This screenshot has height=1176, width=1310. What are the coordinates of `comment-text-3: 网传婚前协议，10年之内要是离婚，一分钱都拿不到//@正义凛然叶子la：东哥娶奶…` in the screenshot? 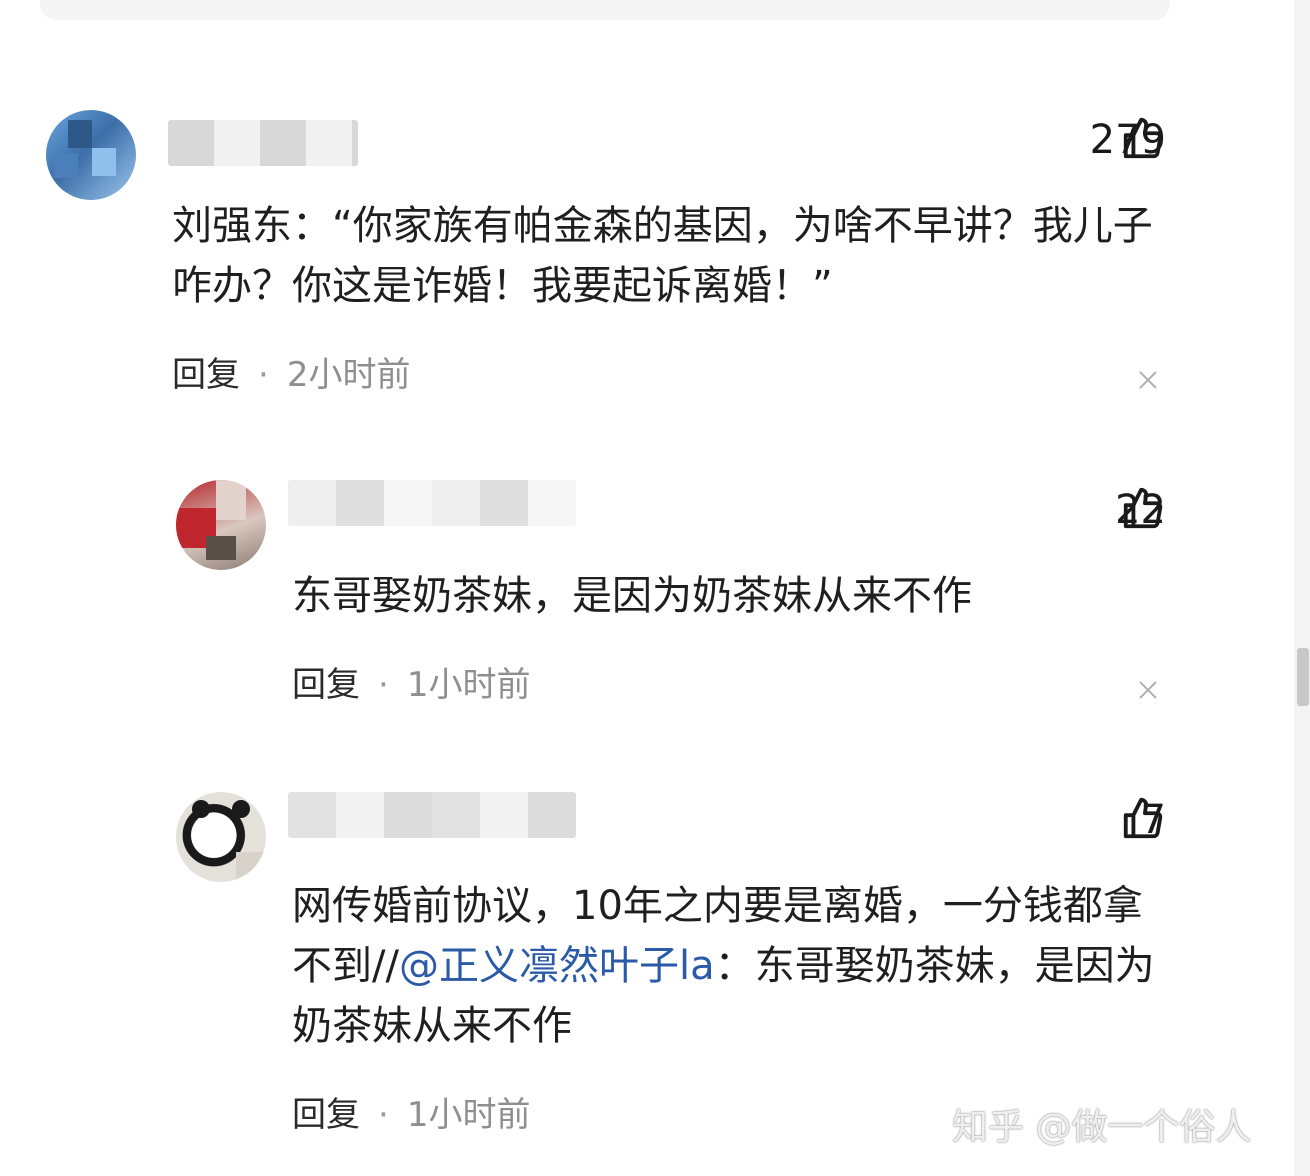 It's located at (732, 966).